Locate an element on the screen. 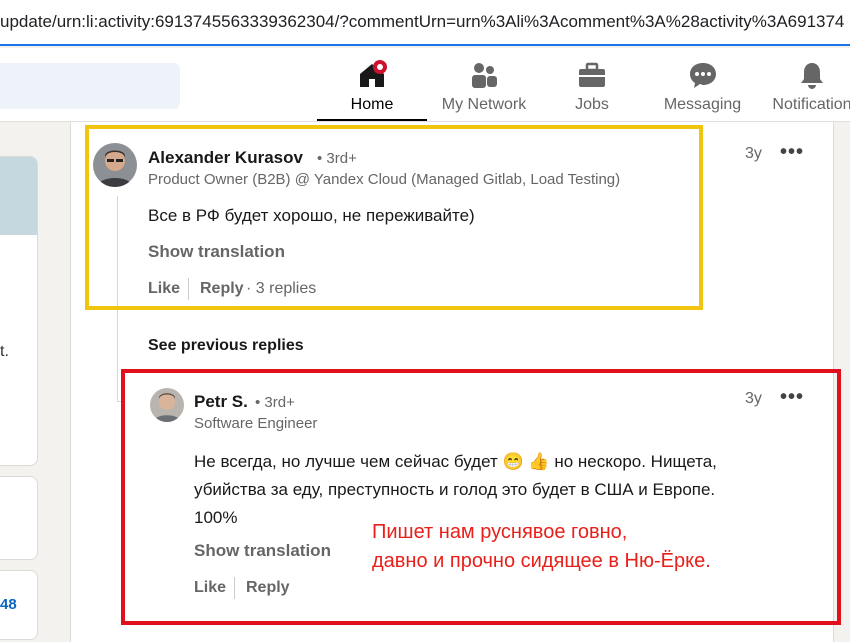  nav-messaging: Messaging is located at coordinates (702, 87).